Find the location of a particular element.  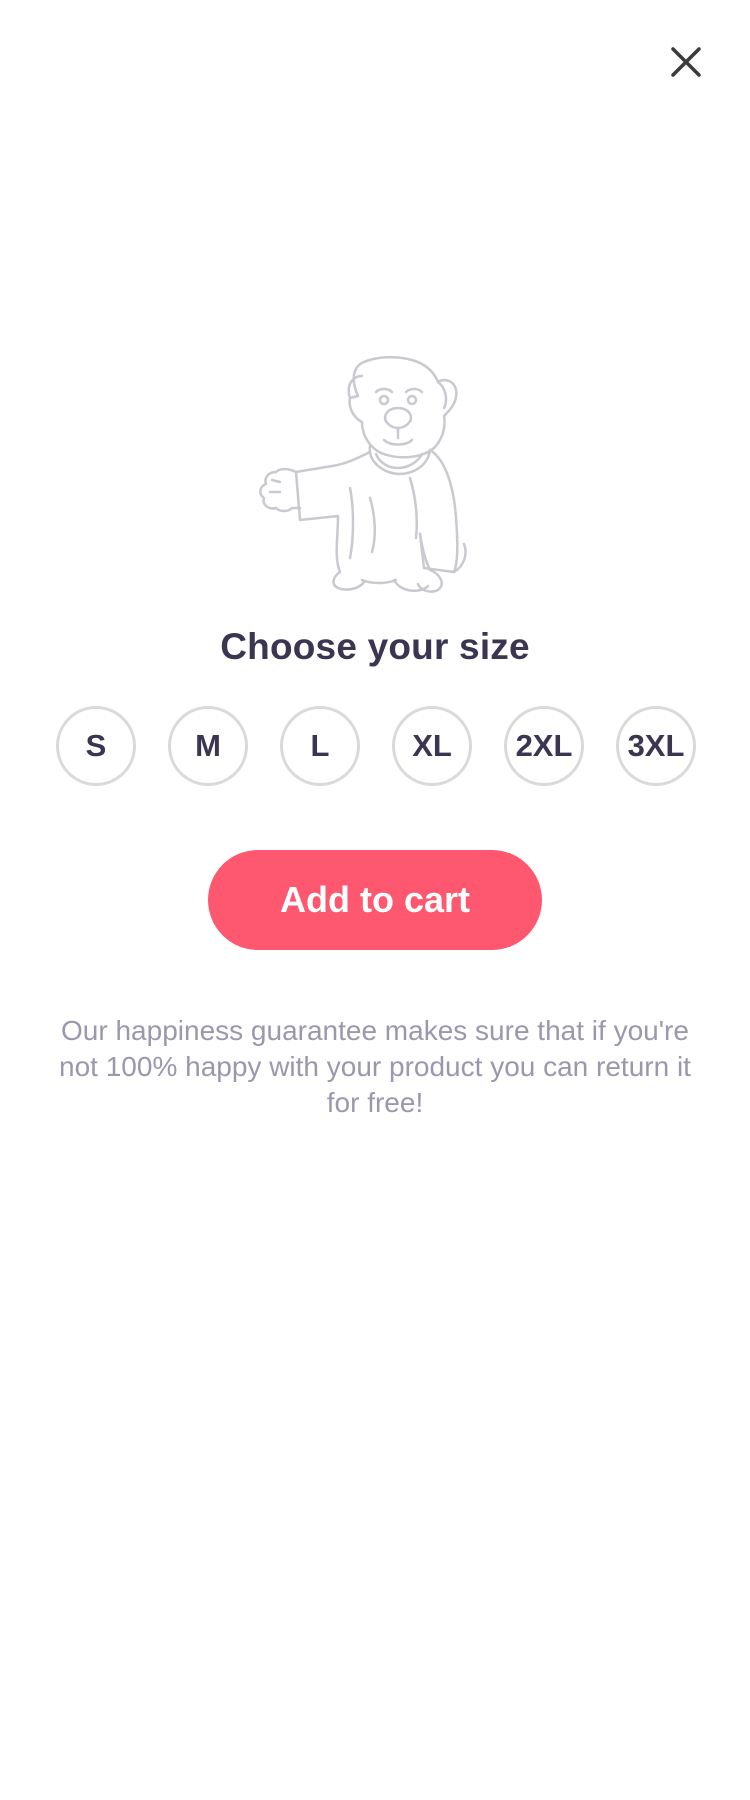

close-button is located at coordinates (686, 62).